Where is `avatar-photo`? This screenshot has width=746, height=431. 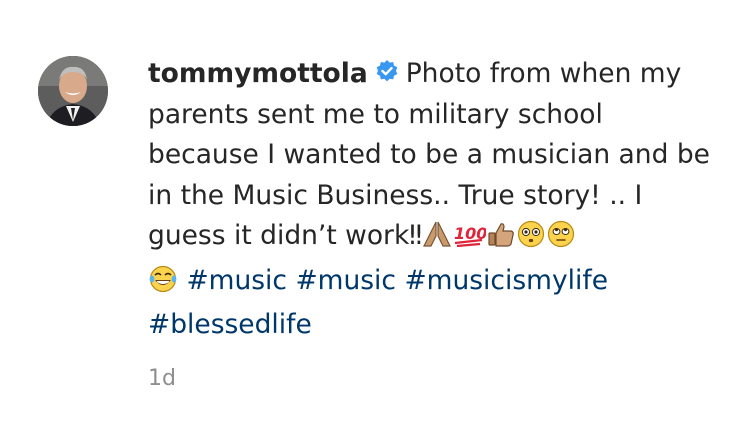 avatar-photo is located at coordinates (73, 91).